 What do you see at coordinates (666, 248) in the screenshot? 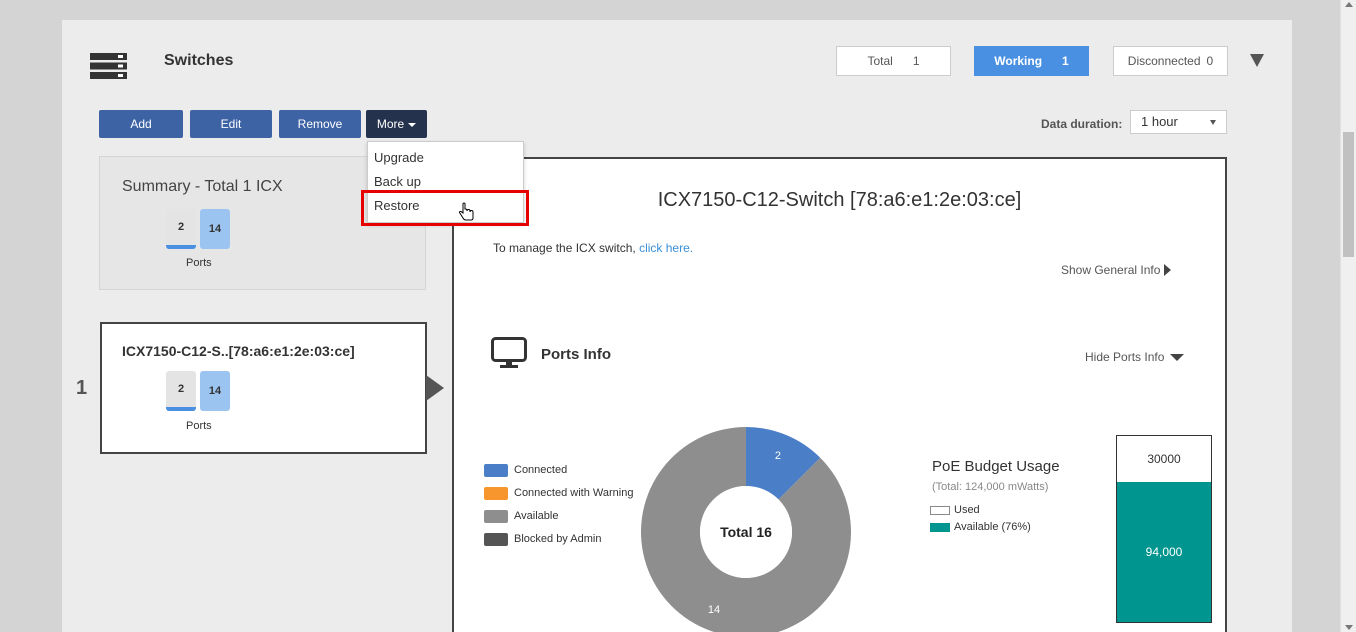
I see `manage-link: click here.` at bounding box center [666, 248].